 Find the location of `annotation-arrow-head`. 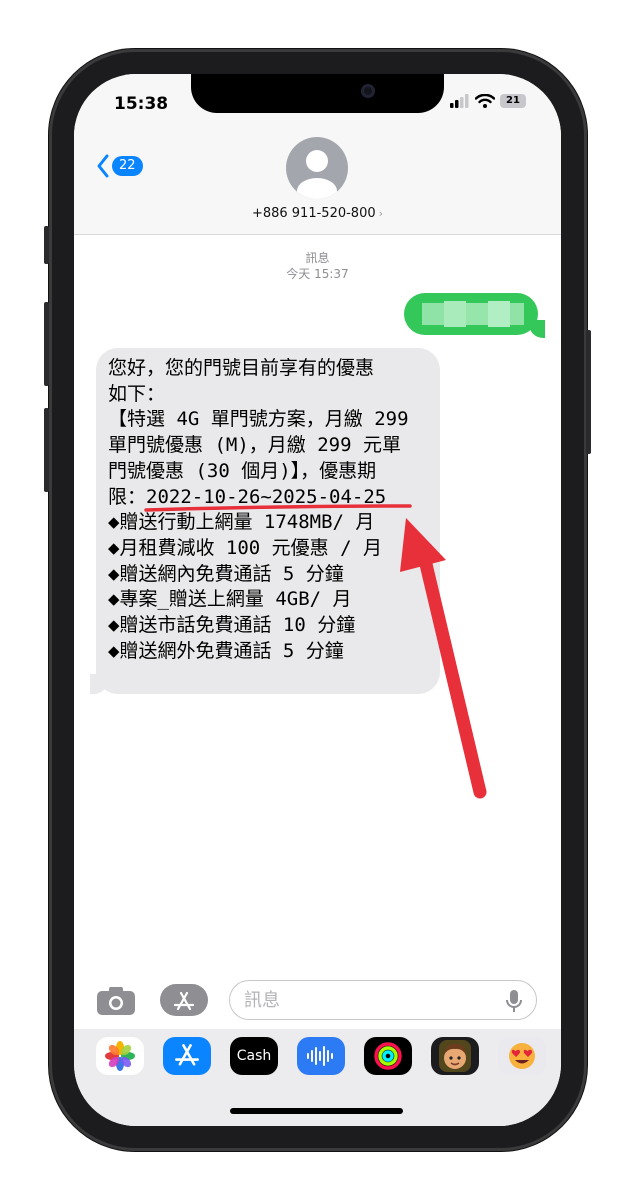

annotation-arrow-head is located at coordinates (423, 545).